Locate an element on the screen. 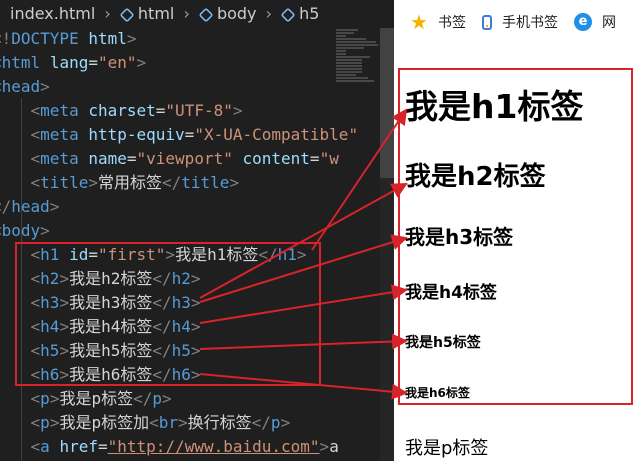  code-token: charset is located at coordinates (122, 110).